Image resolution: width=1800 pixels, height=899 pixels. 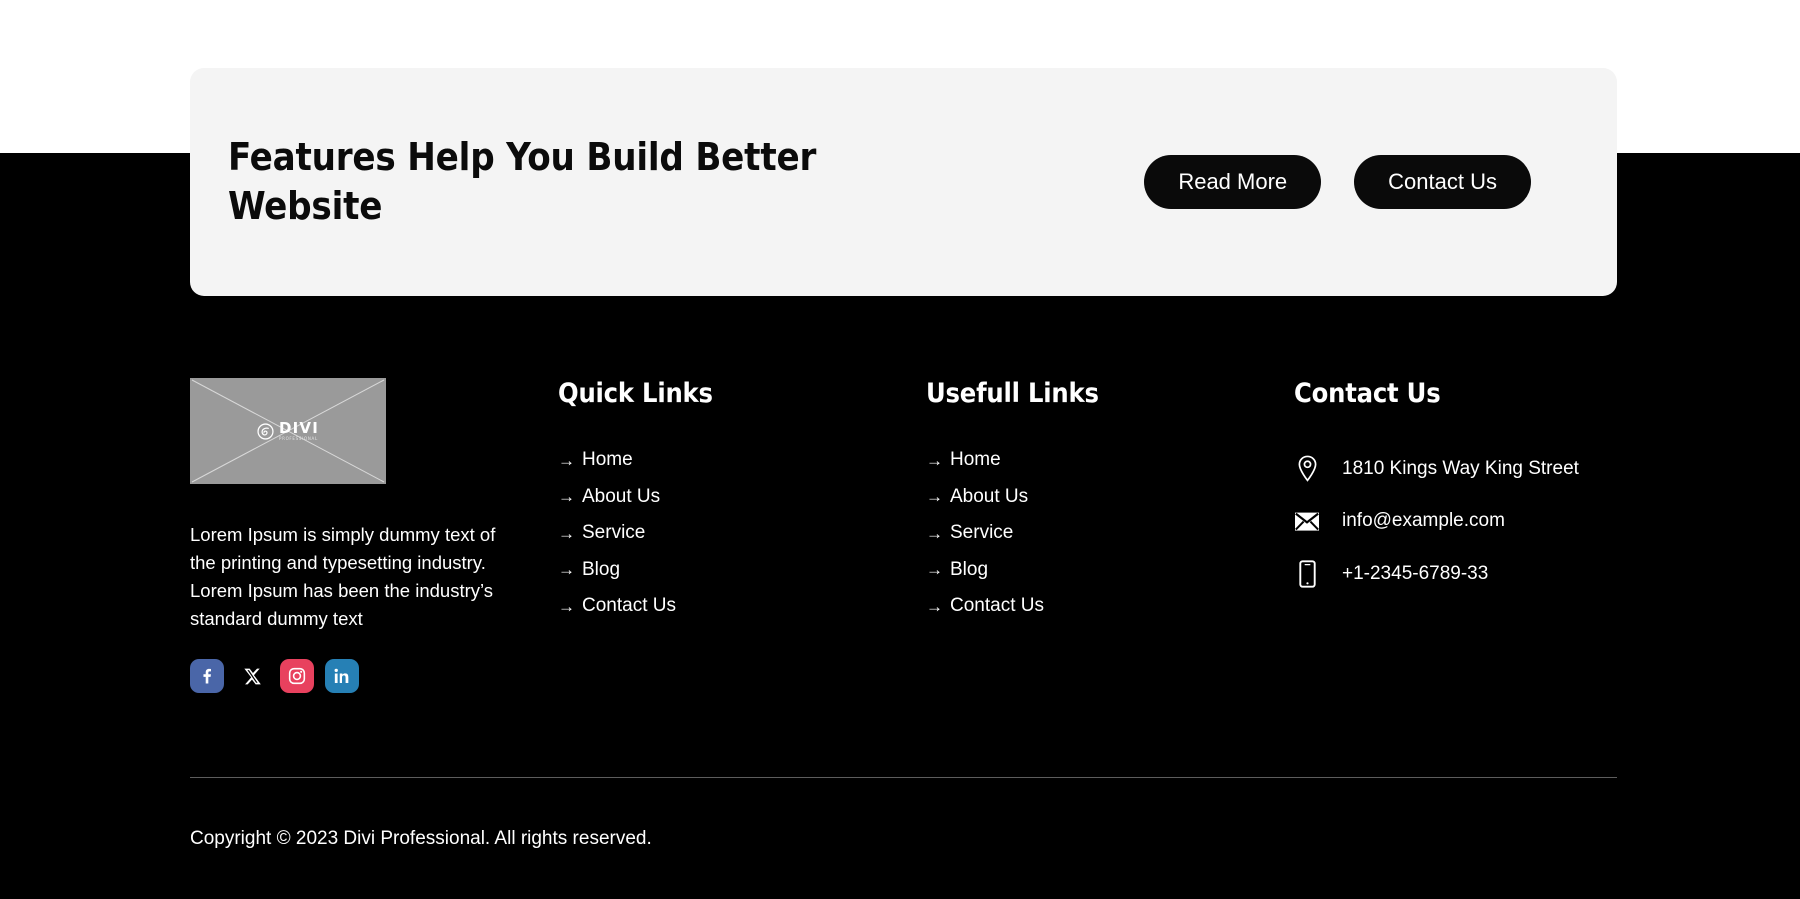 What do you see at coordinates (969, 570) in the screenshot?
I see `useful-link-blog: Blog` at bounding box center [969, 570].